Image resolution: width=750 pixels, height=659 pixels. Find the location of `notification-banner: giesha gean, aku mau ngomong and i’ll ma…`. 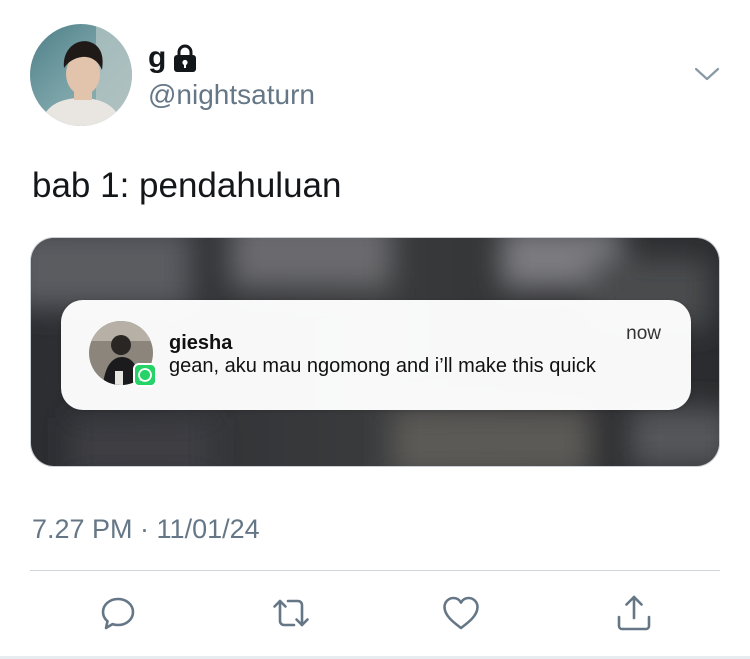

notification-banner: giesha gean, aku mau ngomong and i’ll ma… is located at coordinates (376, 355).